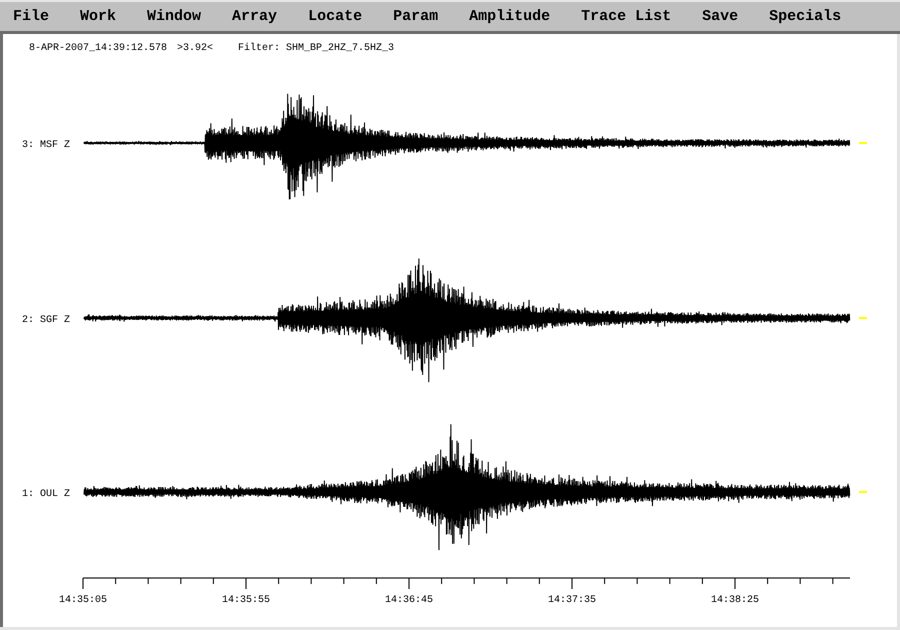 The image size is (900, 630). I want to click on trace-label: 1: OUL Z, so click(46, 494).